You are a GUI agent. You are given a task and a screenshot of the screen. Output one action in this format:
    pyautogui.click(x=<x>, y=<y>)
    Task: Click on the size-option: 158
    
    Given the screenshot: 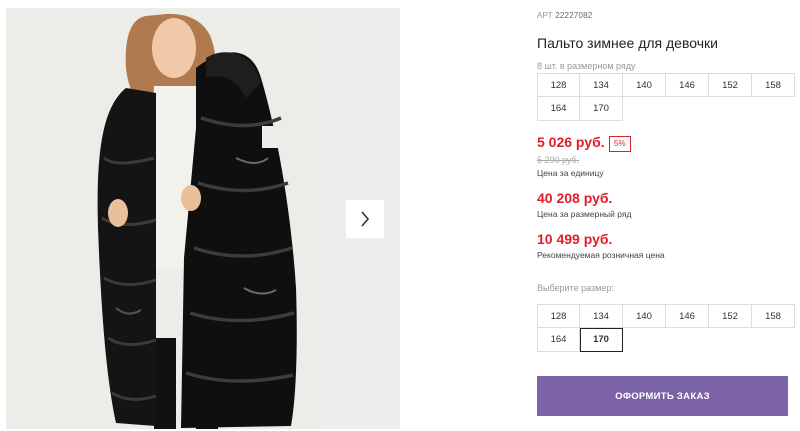 What is the action you would take?
    pyautogui.click(x=773, y=316)
    